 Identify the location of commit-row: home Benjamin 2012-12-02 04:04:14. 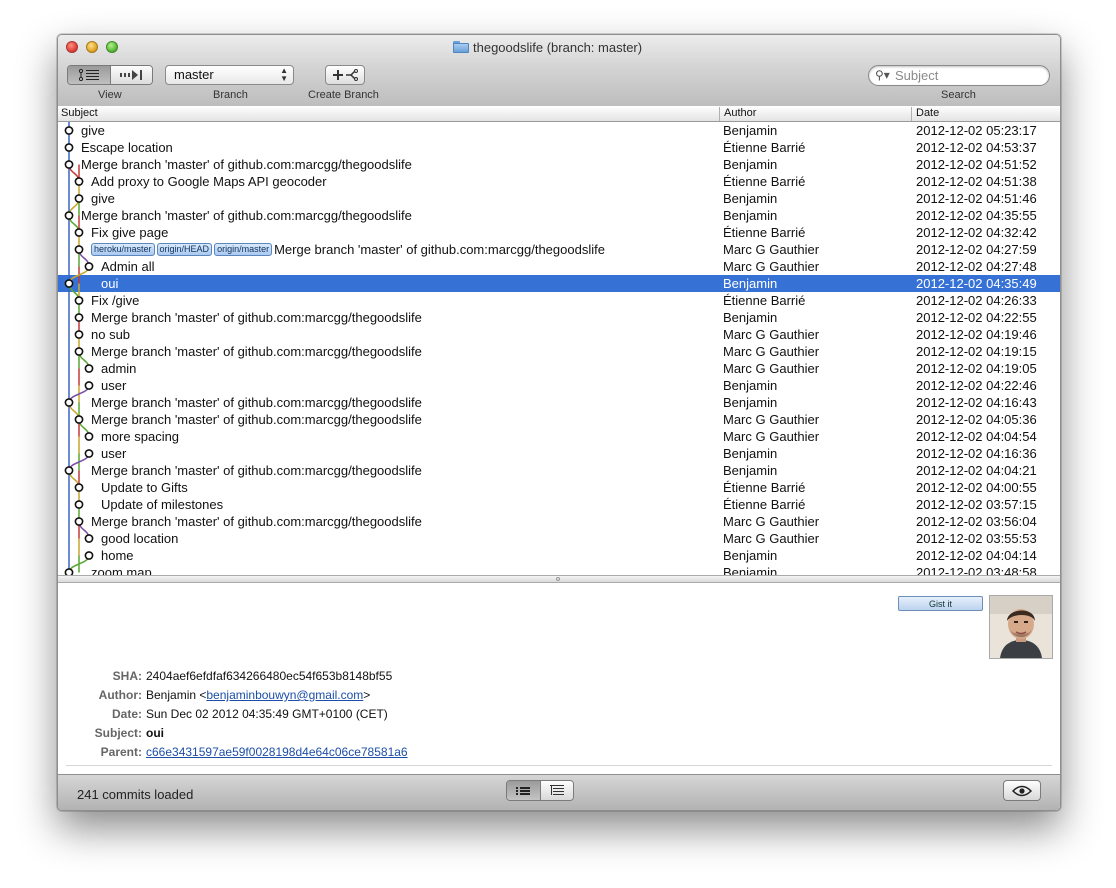
(559, 555).